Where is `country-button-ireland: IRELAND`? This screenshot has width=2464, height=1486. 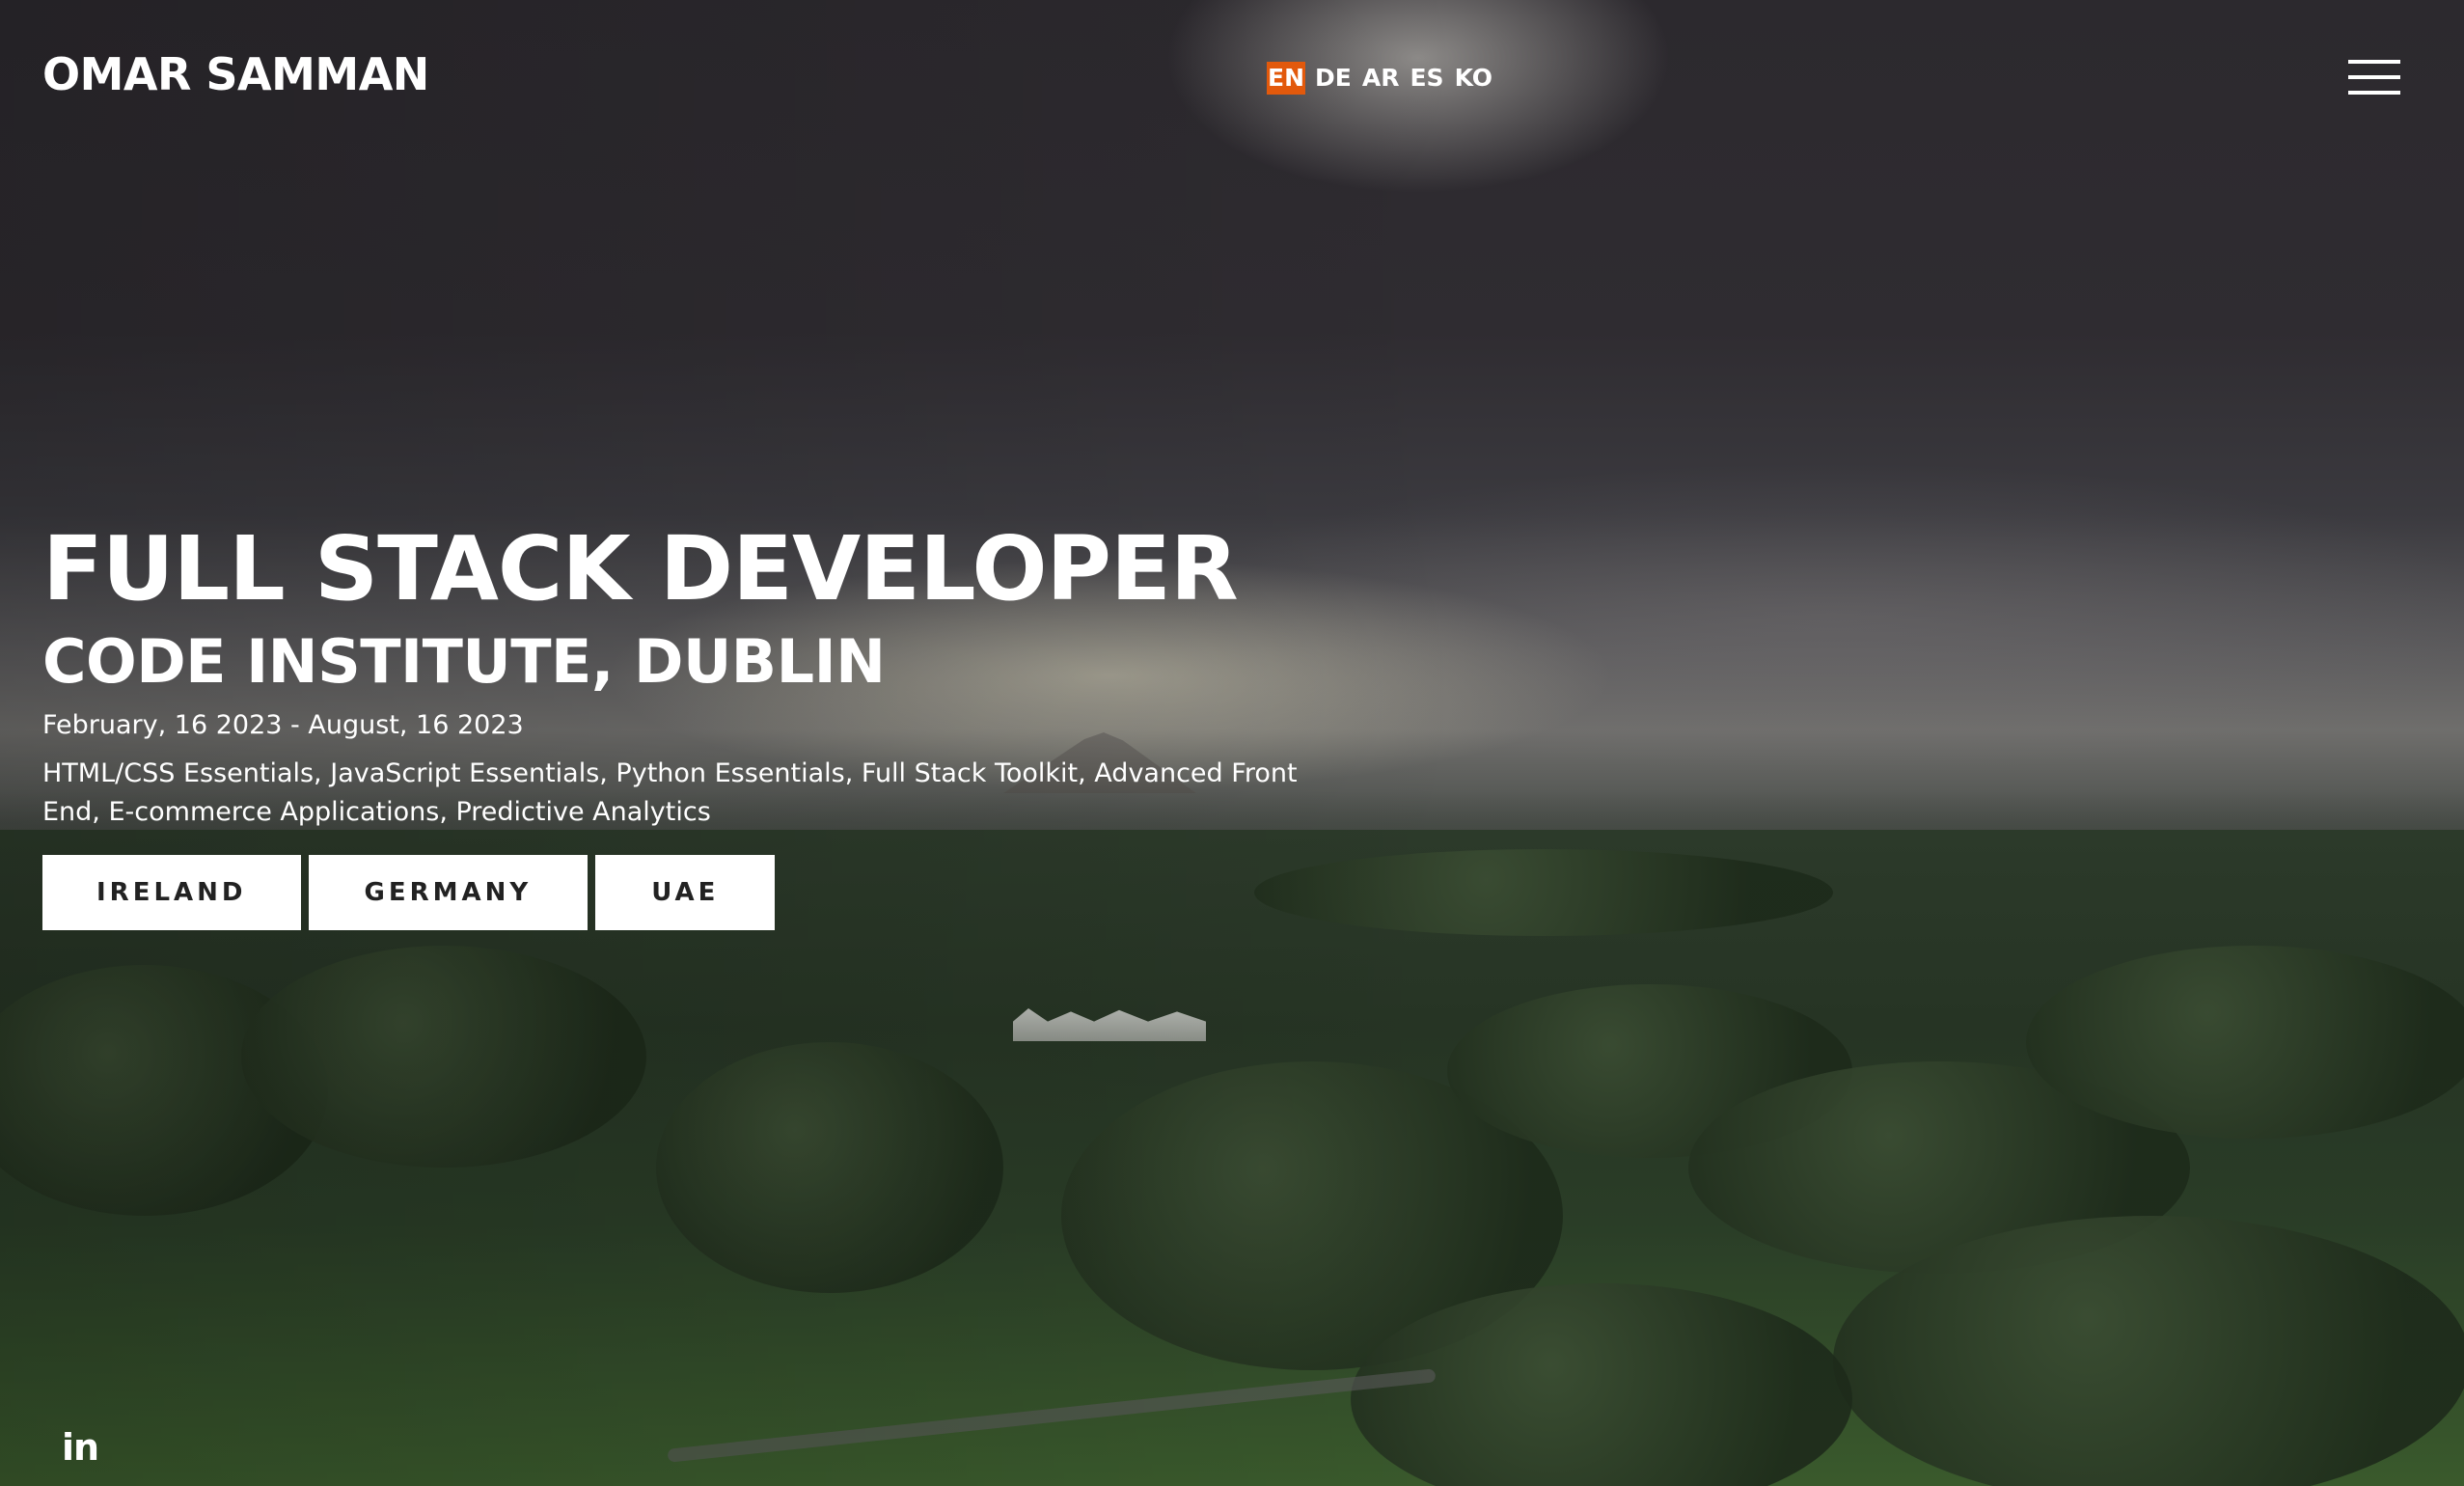 country-button-ireland: IRELAND is located at coordinates (171, 893).